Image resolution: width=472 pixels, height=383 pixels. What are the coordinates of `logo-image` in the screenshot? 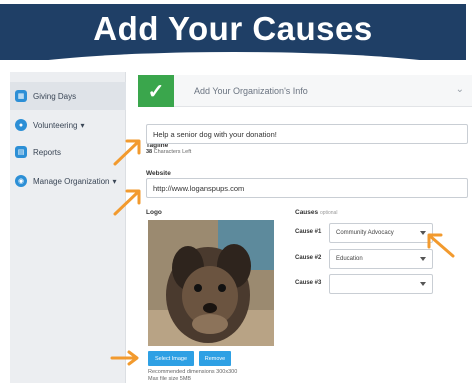 It's located at (211, 283).